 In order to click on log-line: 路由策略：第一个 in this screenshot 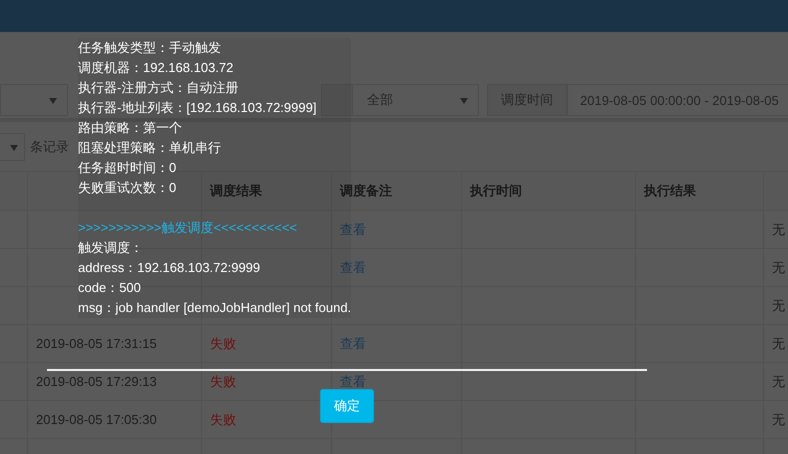, I will do `click(130, 128)`.